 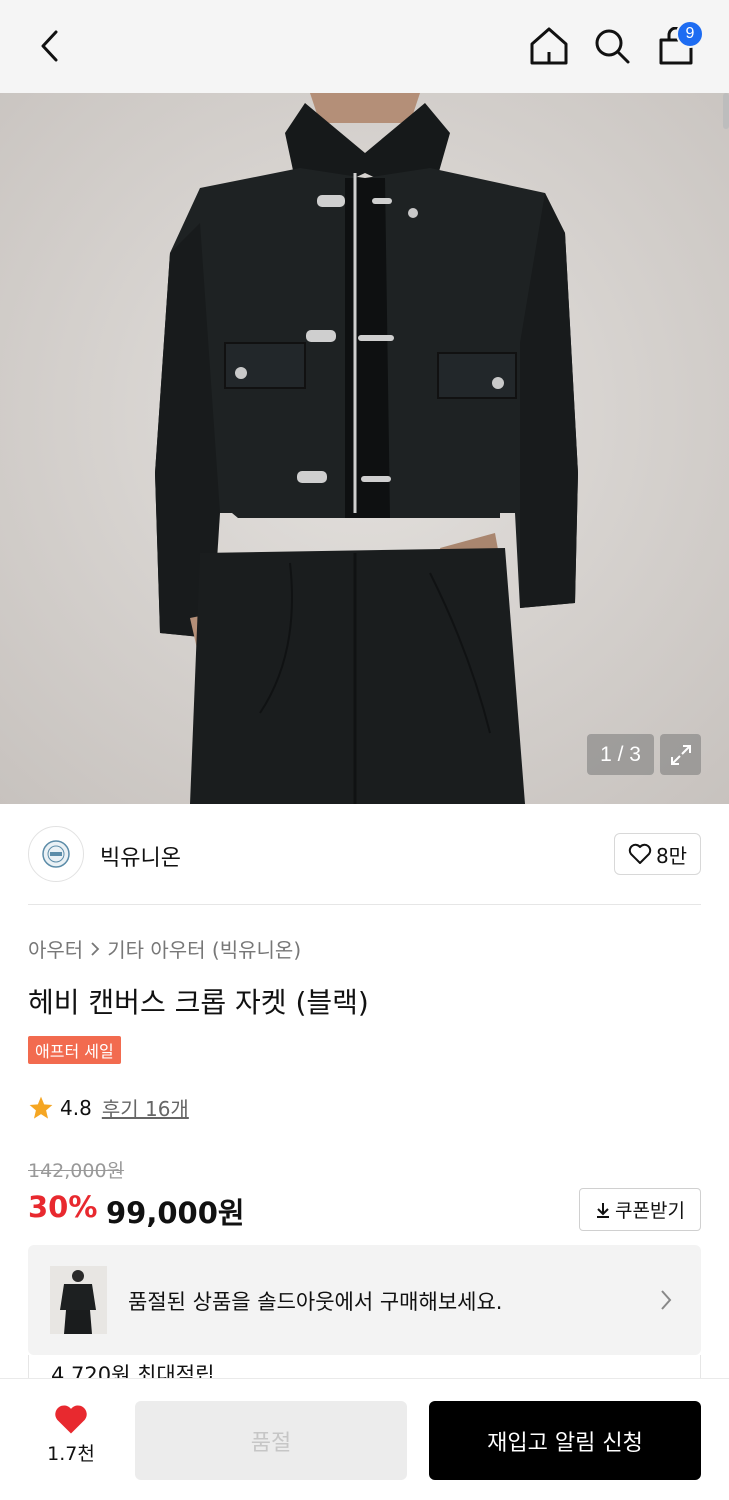 I want to click on breadcrumb: 아우터 기타 아우터 (빅유니온), so click(x=164, y=948).